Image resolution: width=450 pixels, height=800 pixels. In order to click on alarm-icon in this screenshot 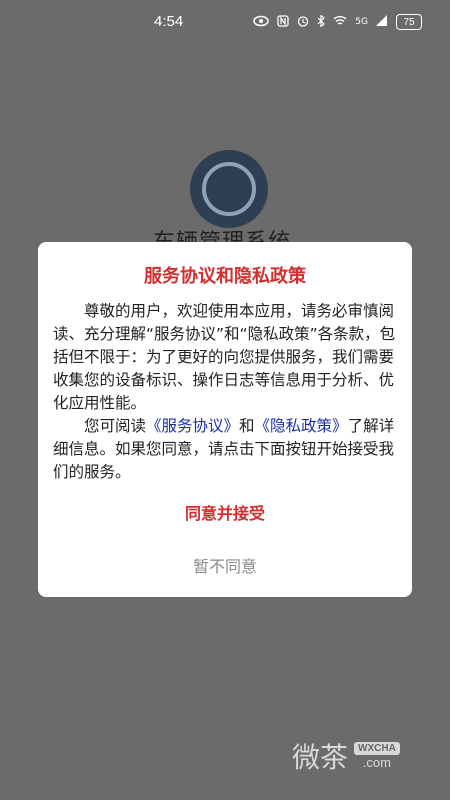, I will do `click(303, 22)`.